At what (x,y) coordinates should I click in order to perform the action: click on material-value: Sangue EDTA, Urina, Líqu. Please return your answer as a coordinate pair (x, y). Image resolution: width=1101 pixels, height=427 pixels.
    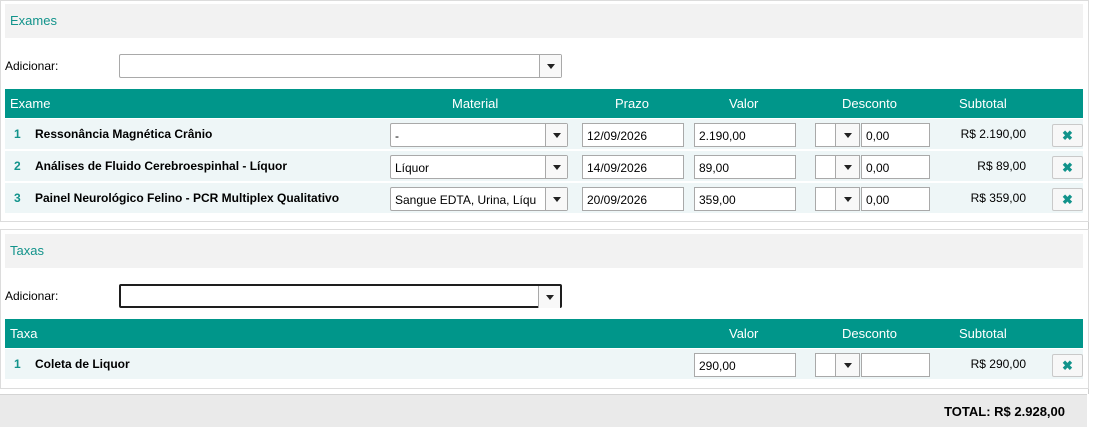
    Looking at the image, I should click on (466, 200).